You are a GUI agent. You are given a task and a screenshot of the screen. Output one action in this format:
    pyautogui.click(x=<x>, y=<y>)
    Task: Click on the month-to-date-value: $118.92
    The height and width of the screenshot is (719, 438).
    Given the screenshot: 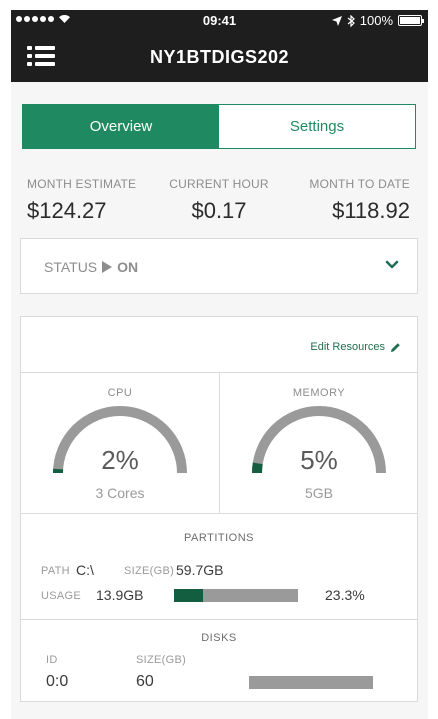 What is the action you would take?
    pyautogui.click(x=371, y=210)
    